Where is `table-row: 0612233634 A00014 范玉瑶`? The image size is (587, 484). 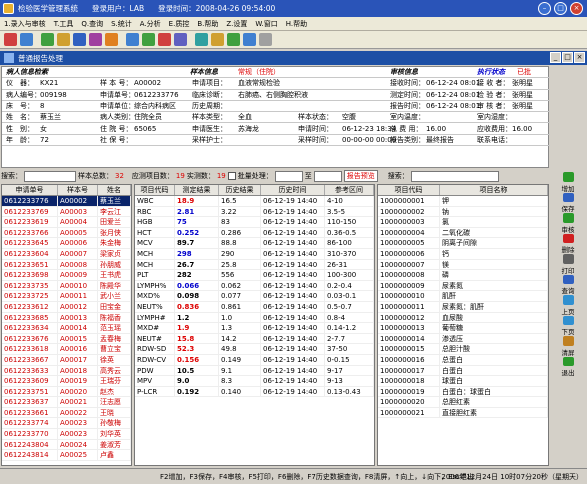 table-row: 0612233634 A00014 范玉瑶 is located at coordinates (66, 328).